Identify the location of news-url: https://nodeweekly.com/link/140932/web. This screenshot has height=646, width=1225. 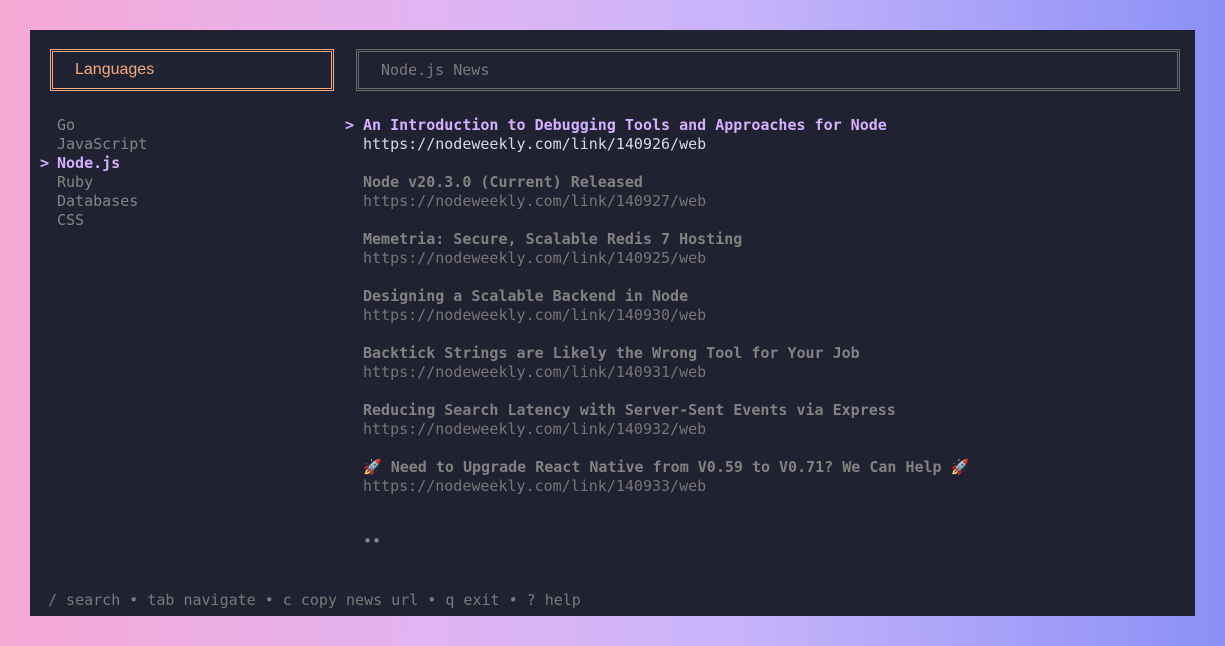
(774, 429).